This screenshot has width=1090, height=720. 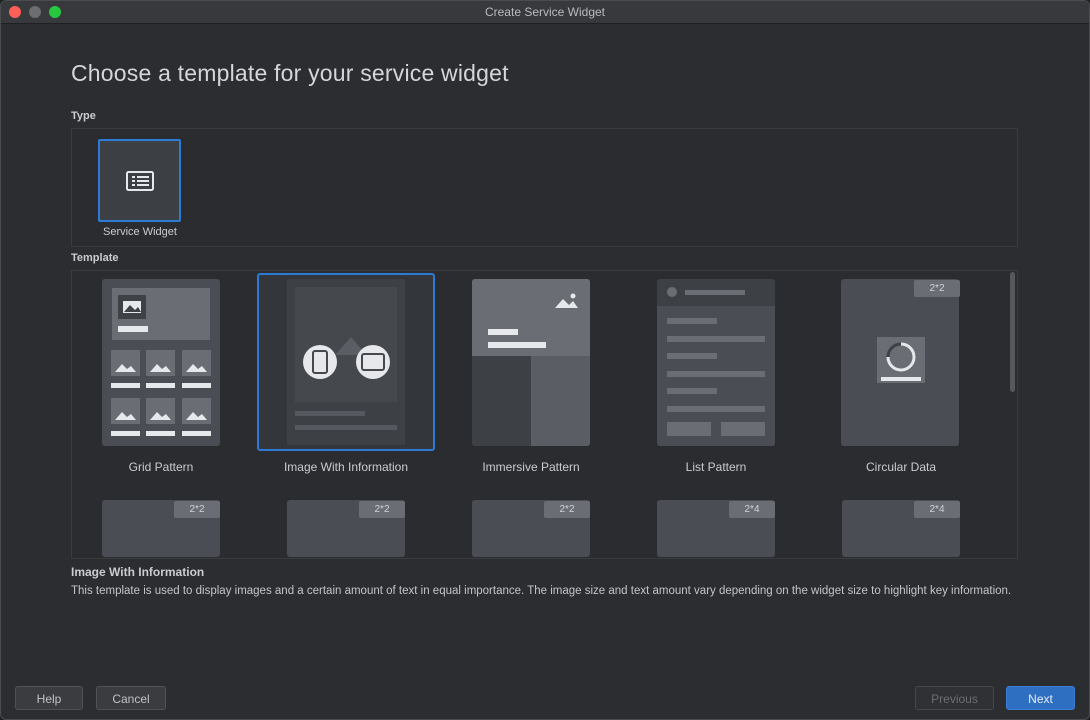 I want to click on image-with-information-preview, so click(x=346, y=362).